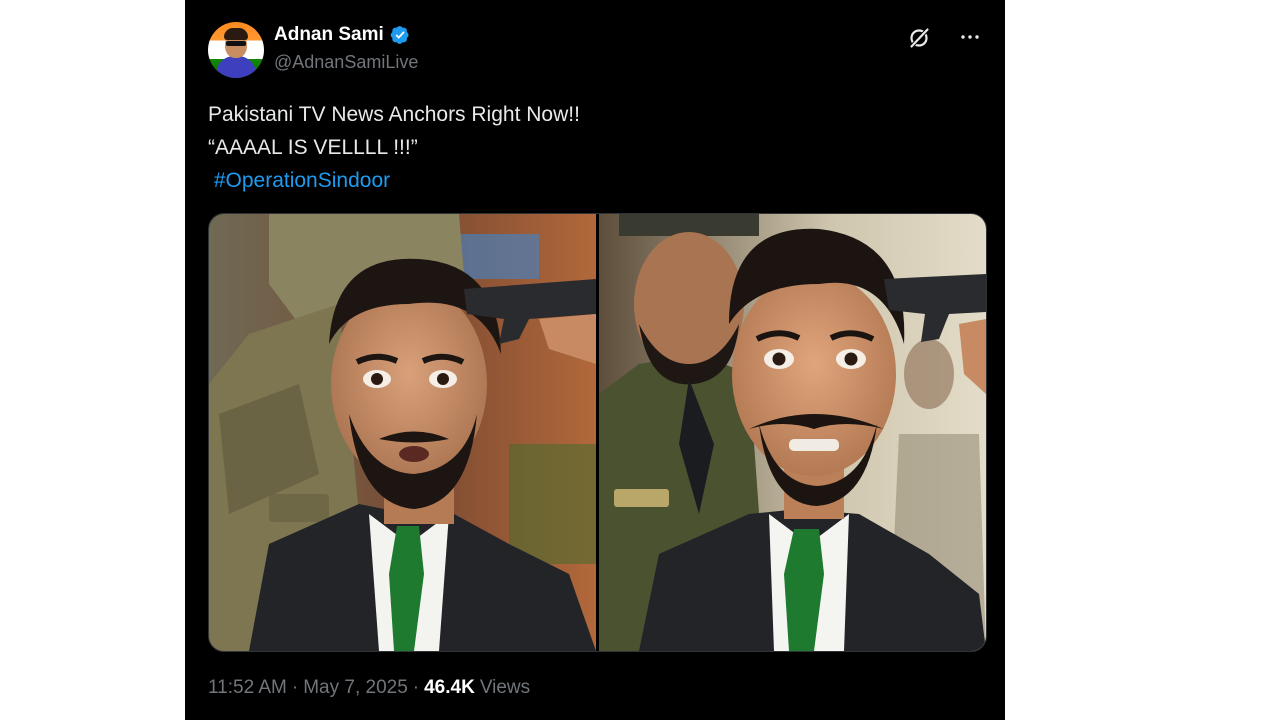  What do you see at coordinates (919, 38) in the screenshot?
I see `grok-icon` at bounding box center [919, 38].